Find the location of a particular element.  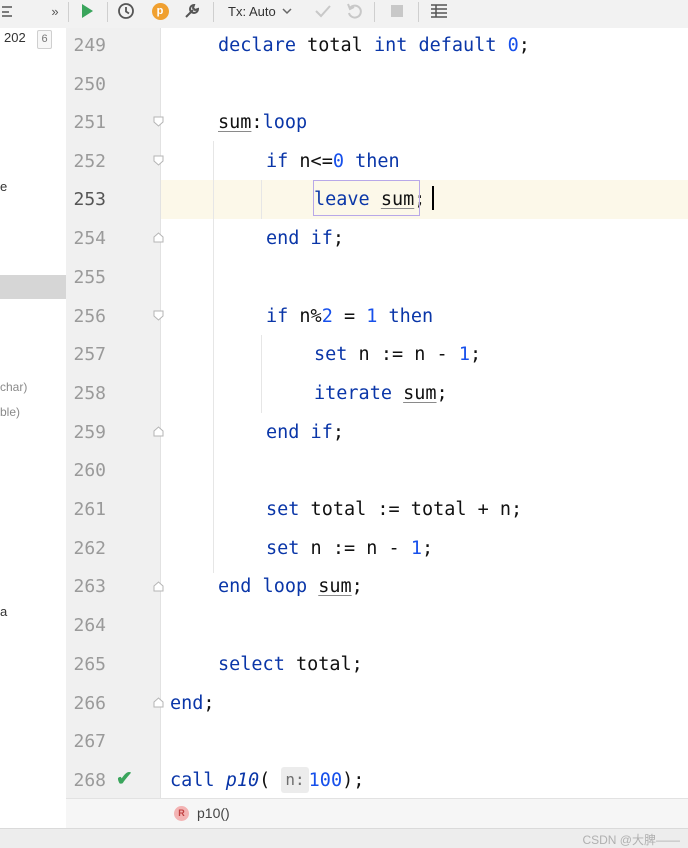

check-icon is located at coordinates (323, 11).